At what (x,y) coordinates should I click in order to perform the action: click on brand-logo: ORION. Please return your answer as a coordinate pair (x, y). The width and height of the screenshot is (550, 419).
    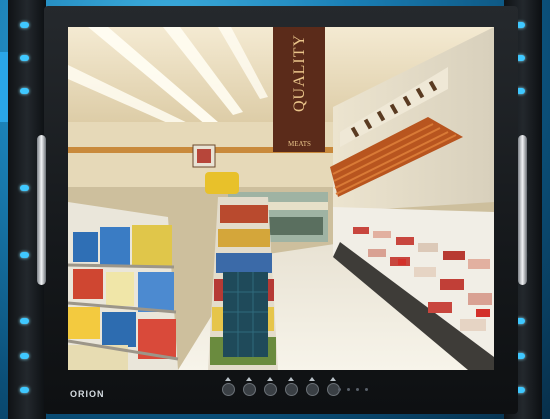
    Looking at the image, I should click on (87, 394).